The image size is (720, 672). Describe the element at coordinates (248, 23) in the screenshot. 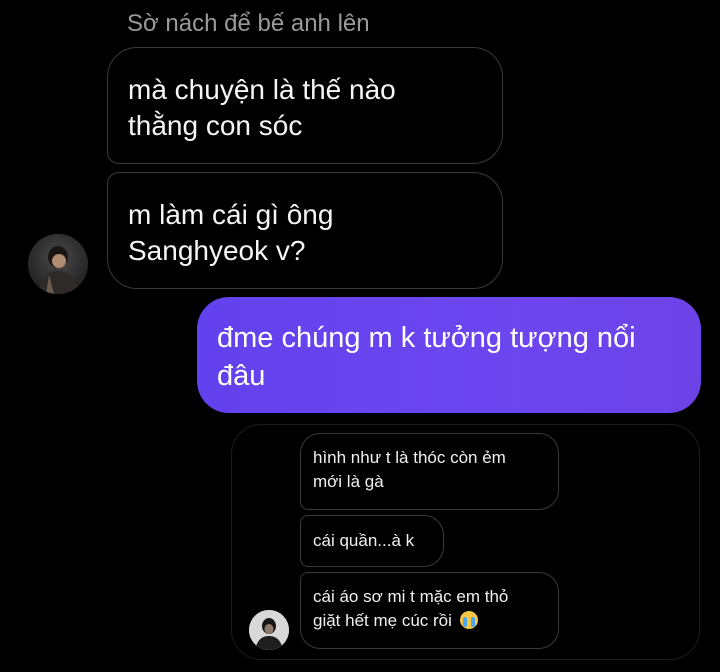

I see `sender-name: Sờ nách để bế anh lên` at that location.